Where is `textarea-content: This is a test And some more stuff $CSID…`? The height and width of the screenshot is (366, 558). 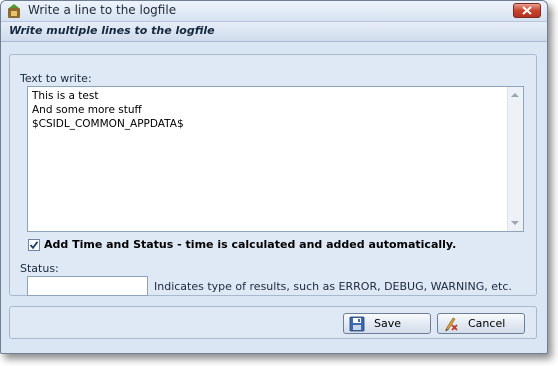 textarea-content: This is a test And some more stuff $CSID… is located at coordinates (108, 110).